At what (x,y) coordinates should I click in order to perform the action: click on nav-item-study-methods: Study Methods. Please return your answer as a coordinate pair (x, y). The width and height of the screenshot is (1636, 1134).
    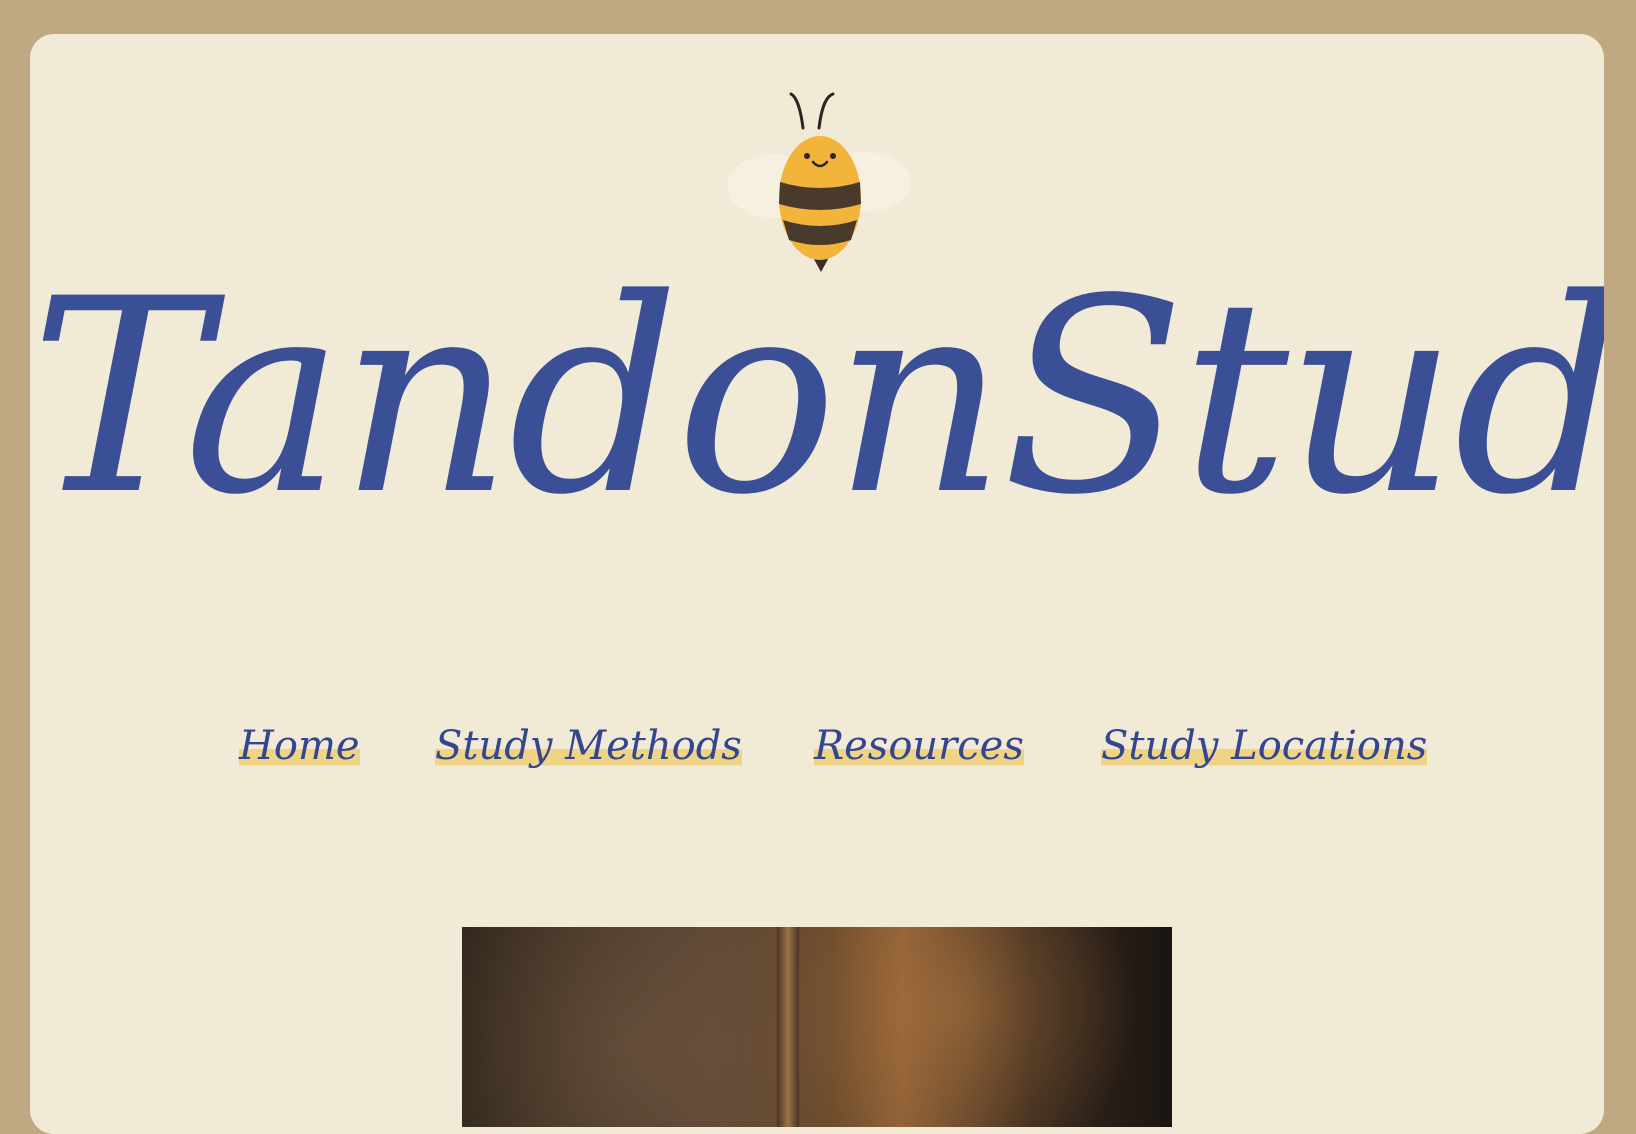
    Looking at the image, I should click on (588, 746).